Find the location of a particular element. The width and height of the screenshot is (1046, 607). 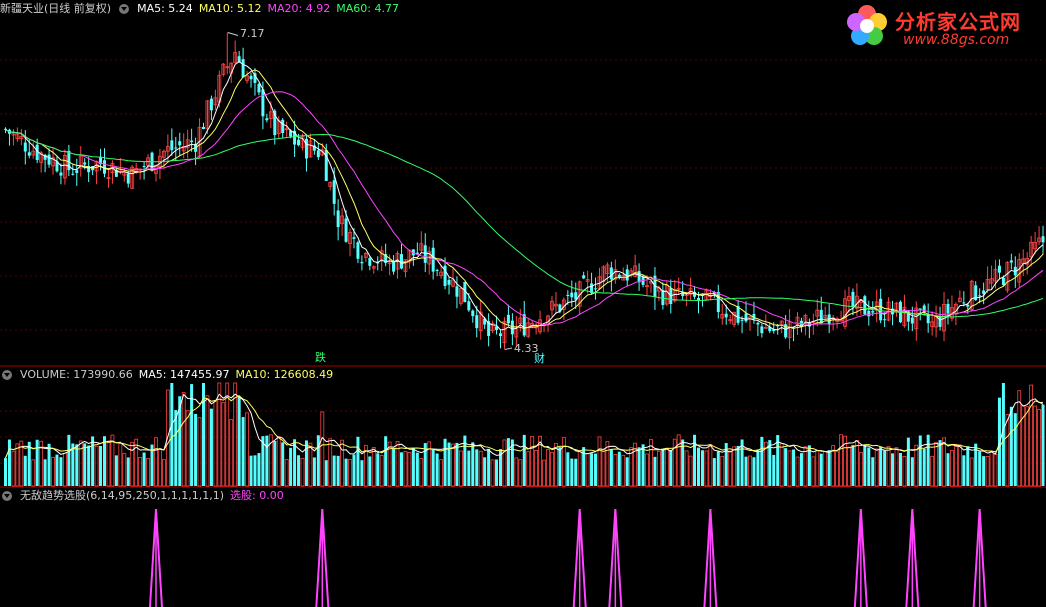

ma10-label: MA10: 5.12 is located at coordinates (230, 8).